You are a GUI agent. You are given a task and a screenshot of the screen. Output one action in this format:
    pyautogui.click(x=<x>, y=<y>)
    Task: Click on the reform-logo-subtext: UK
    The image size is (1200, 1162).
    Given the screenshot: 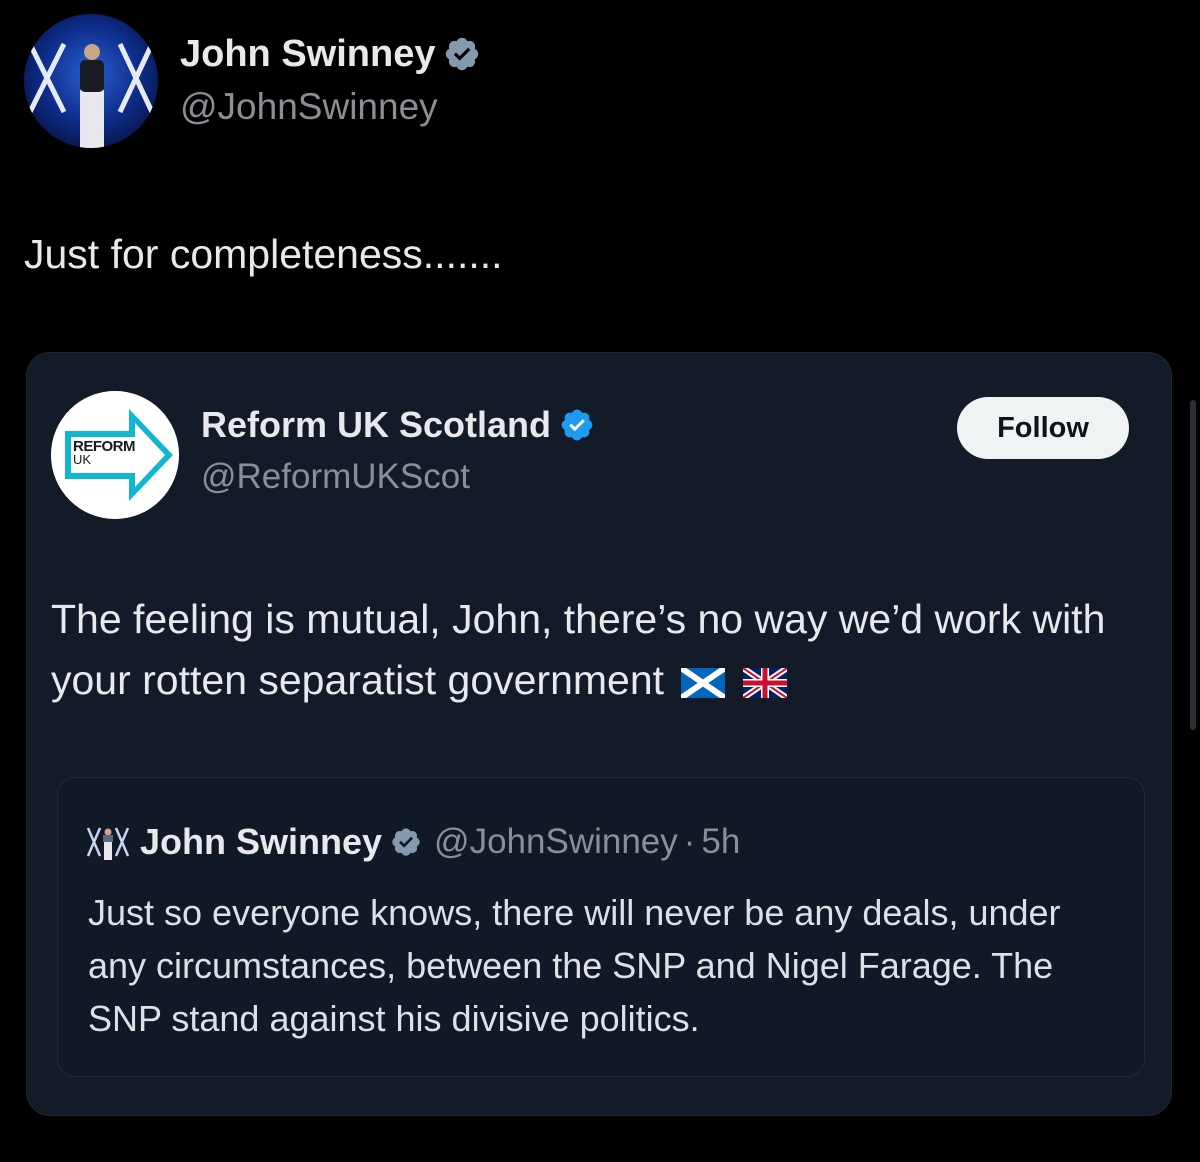 What is the action you would take?
    pyautogui.click(x=82, y=459)
    